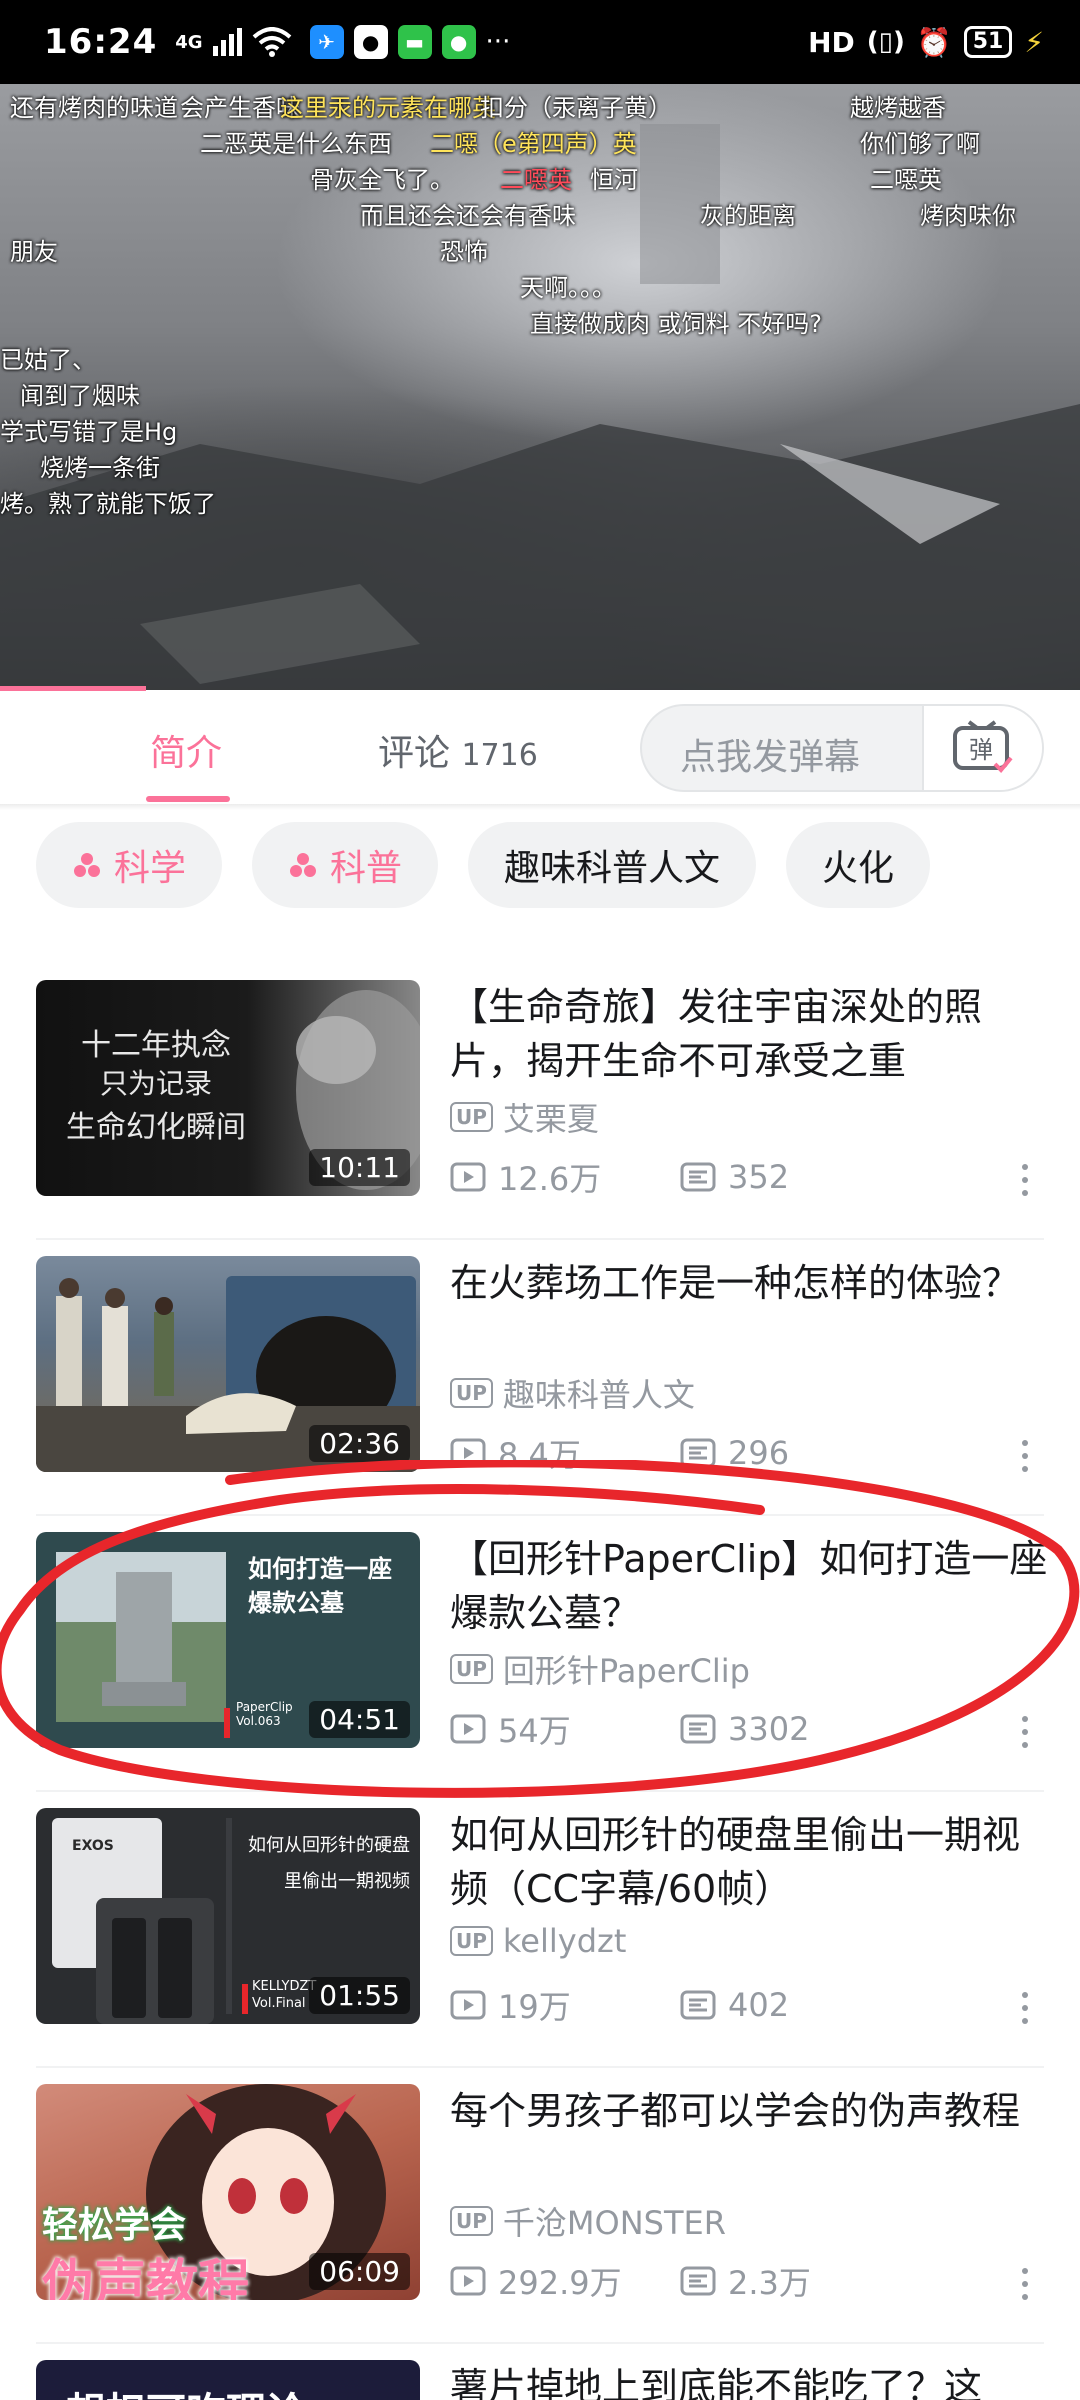  Describe the element at coordinates (612, 868) in the screenshot. I see `tag-label: 趣味科普人文` at that location.